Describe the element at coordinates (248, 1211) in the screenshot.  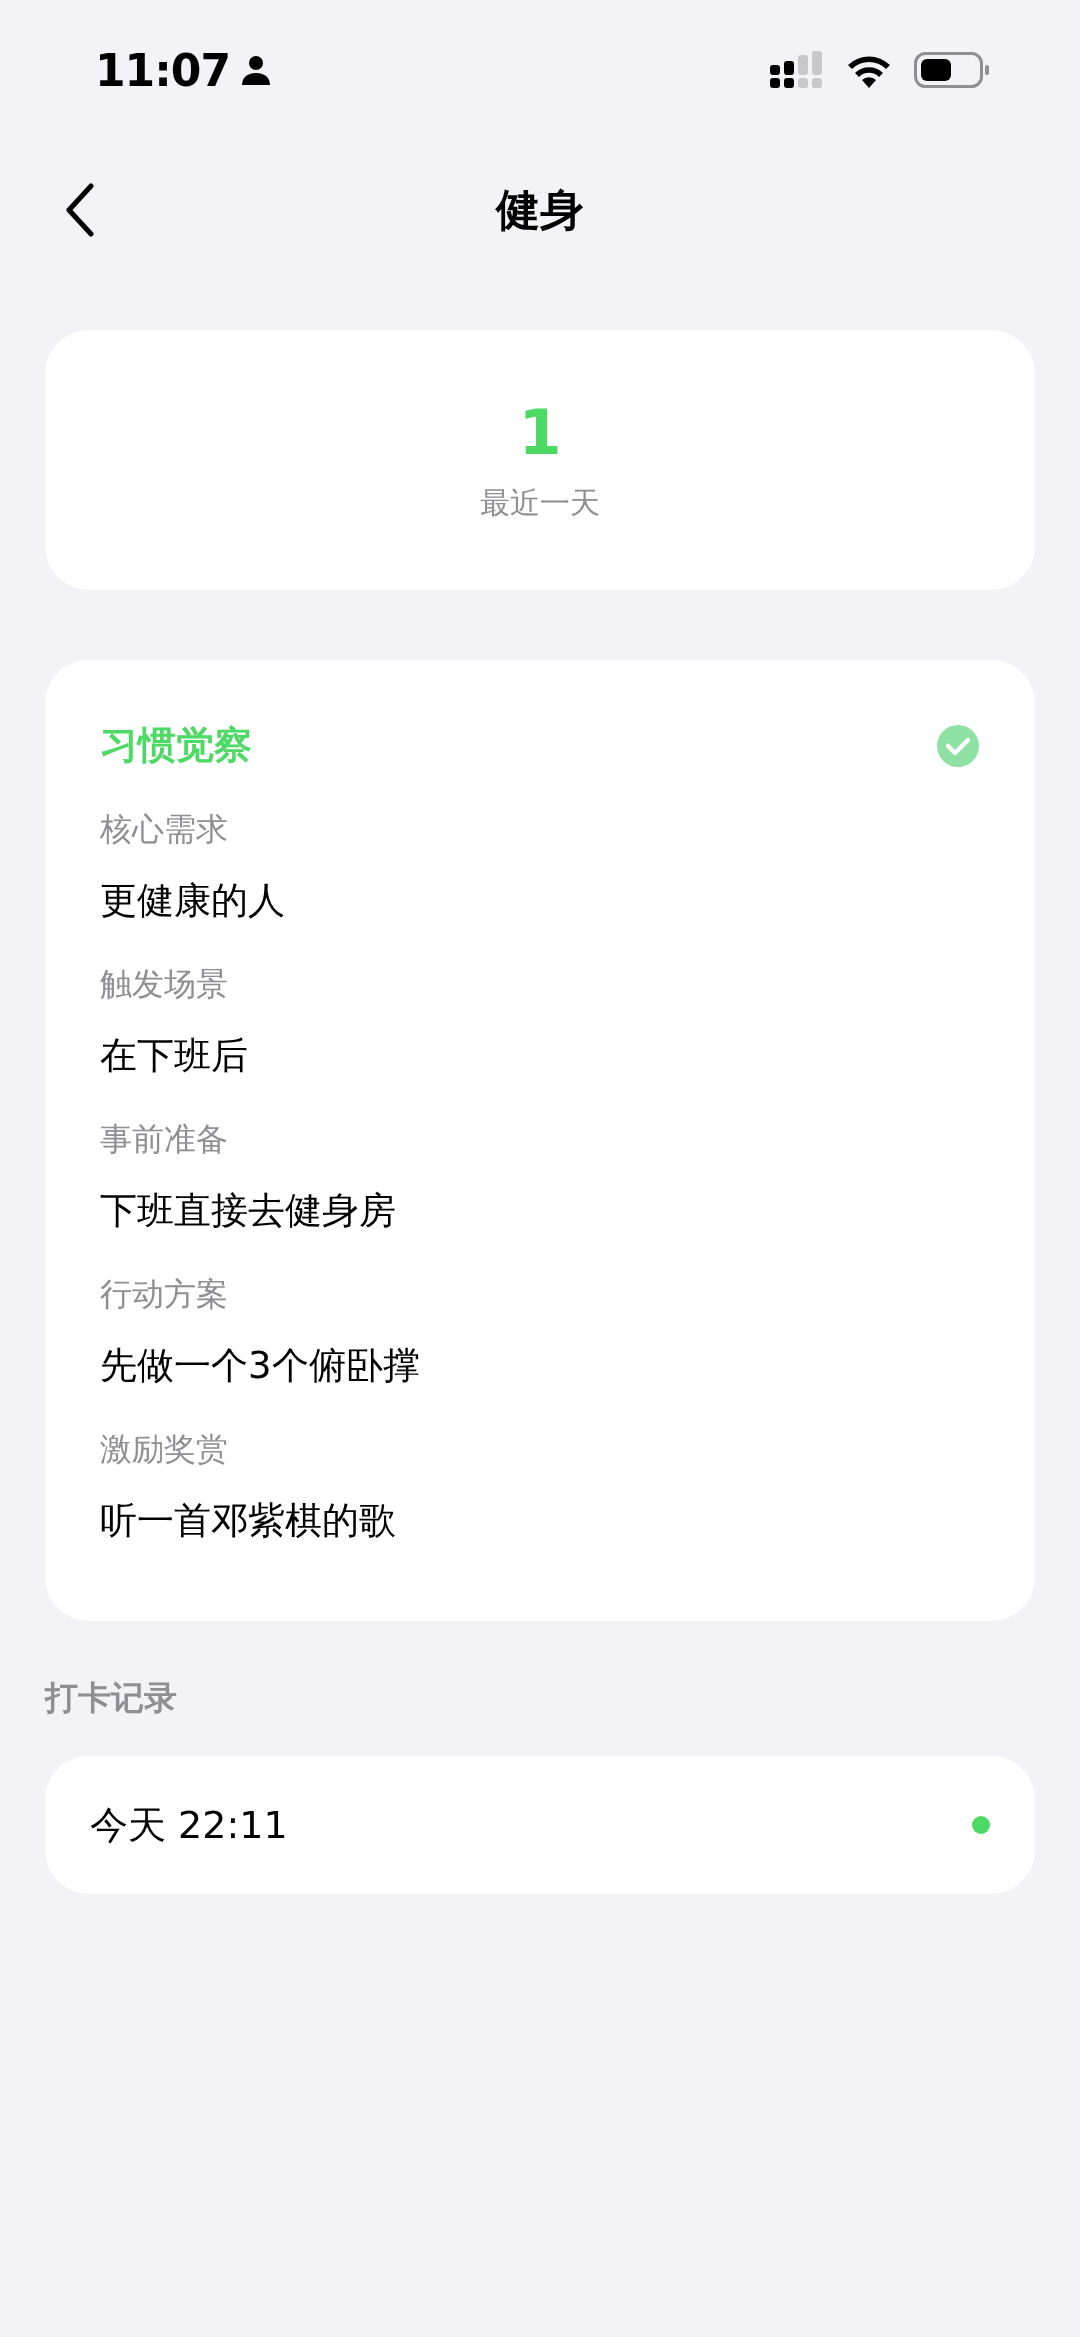
I see `field-value: 下班直接去健身房` at that location.